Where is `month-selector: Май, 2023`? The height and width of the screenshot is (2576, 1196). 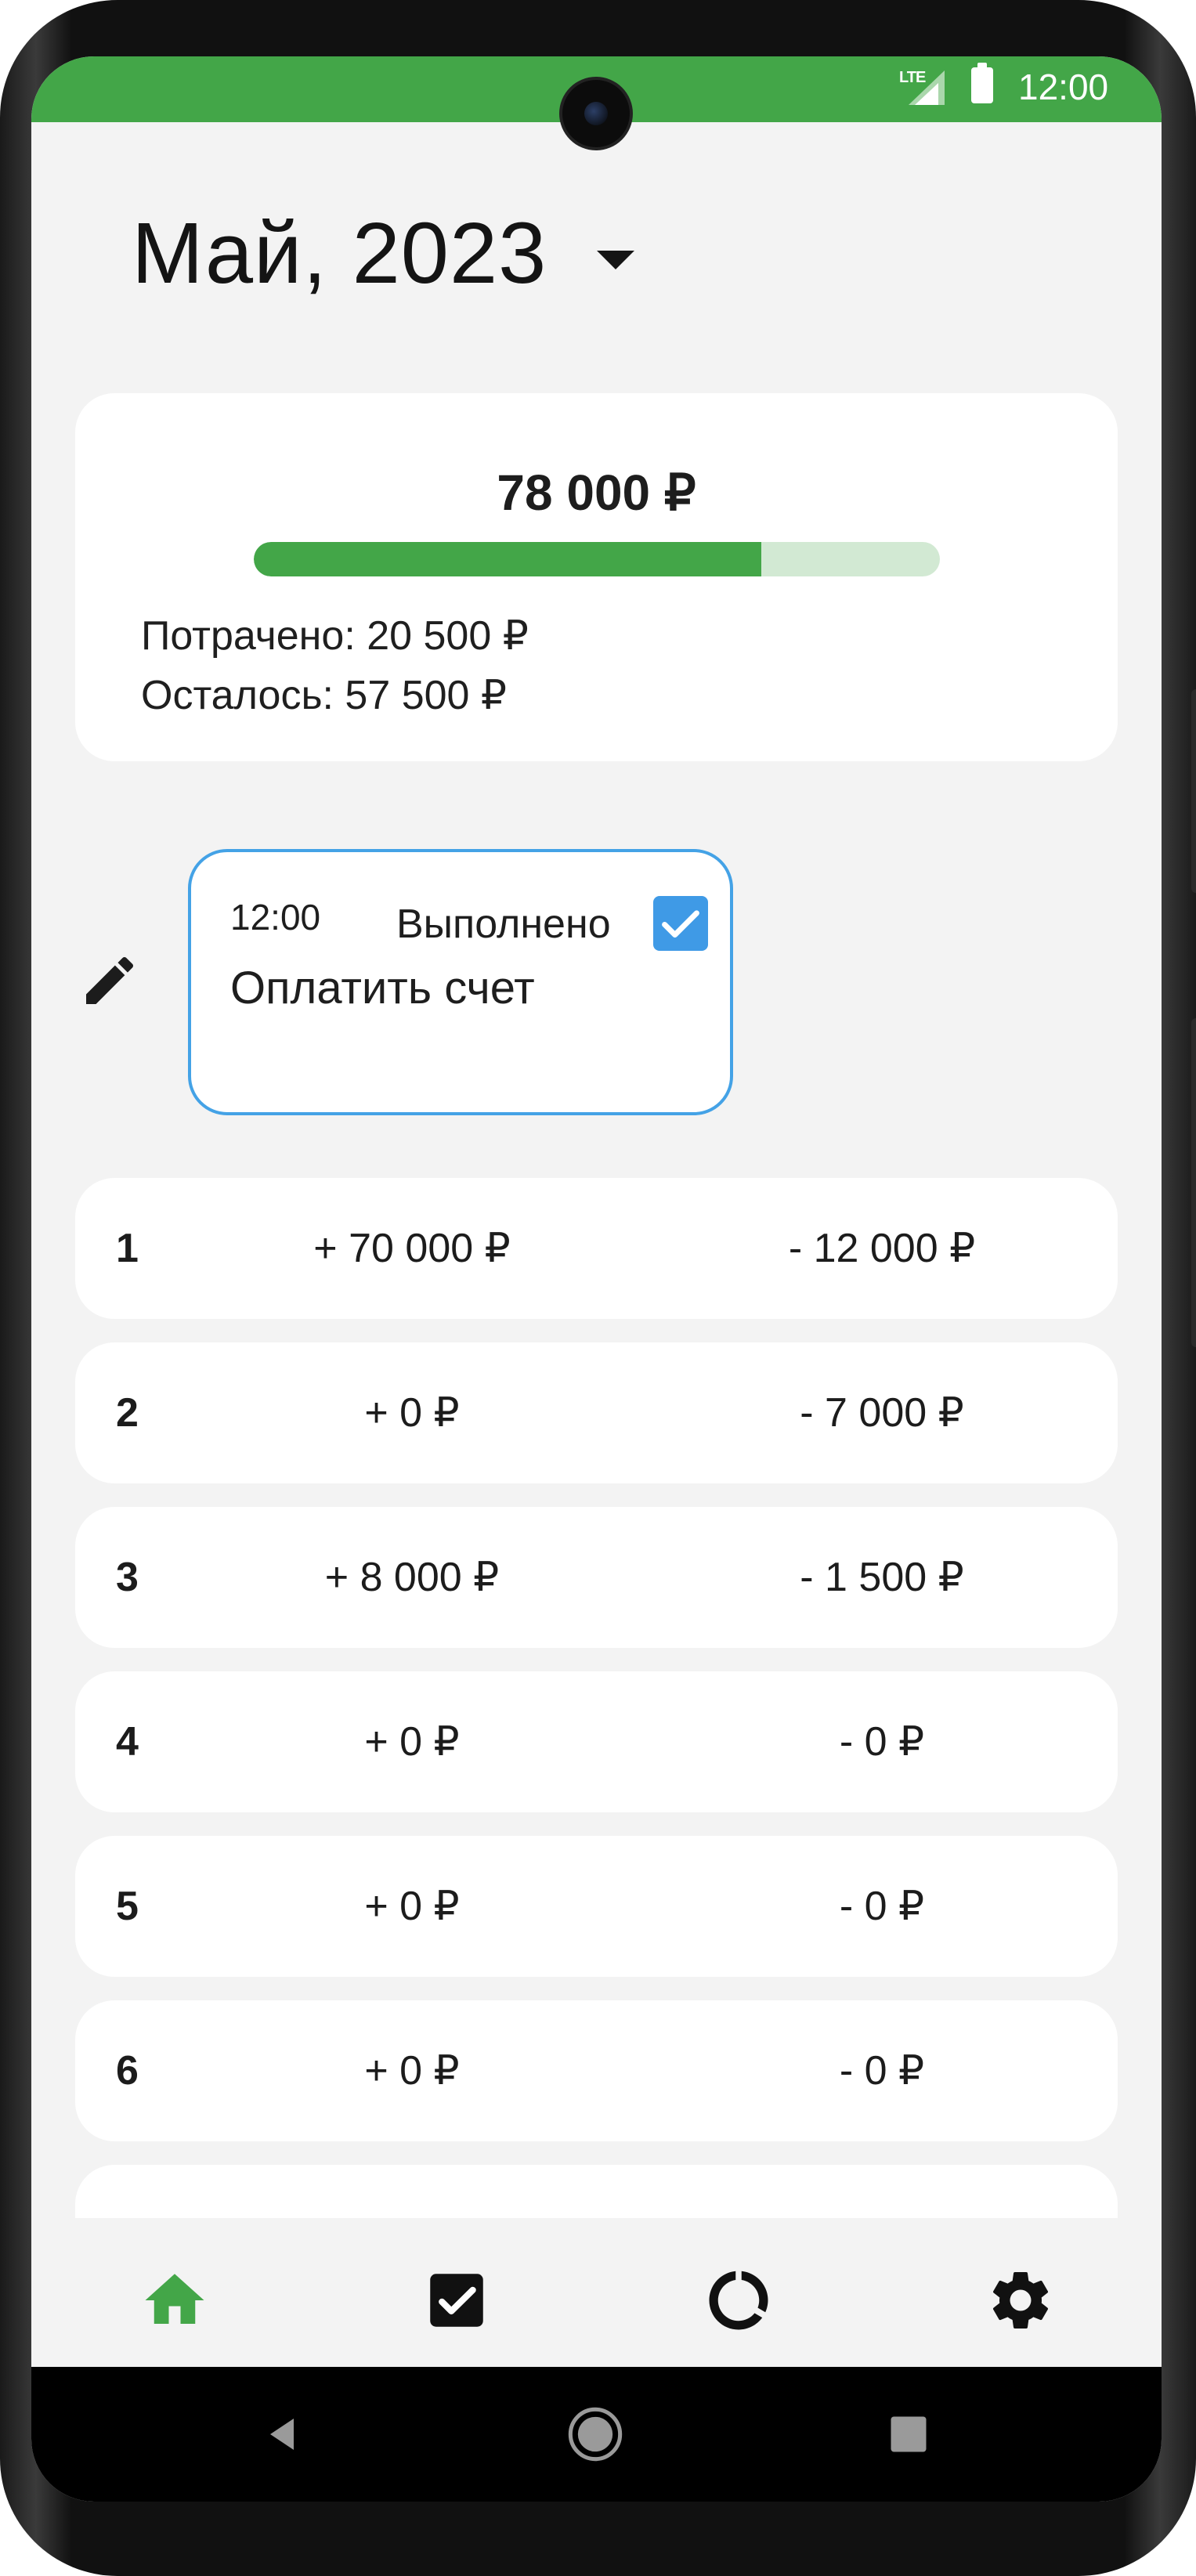
month-selector: Май, 2023 is located at coordinates (339, 253).